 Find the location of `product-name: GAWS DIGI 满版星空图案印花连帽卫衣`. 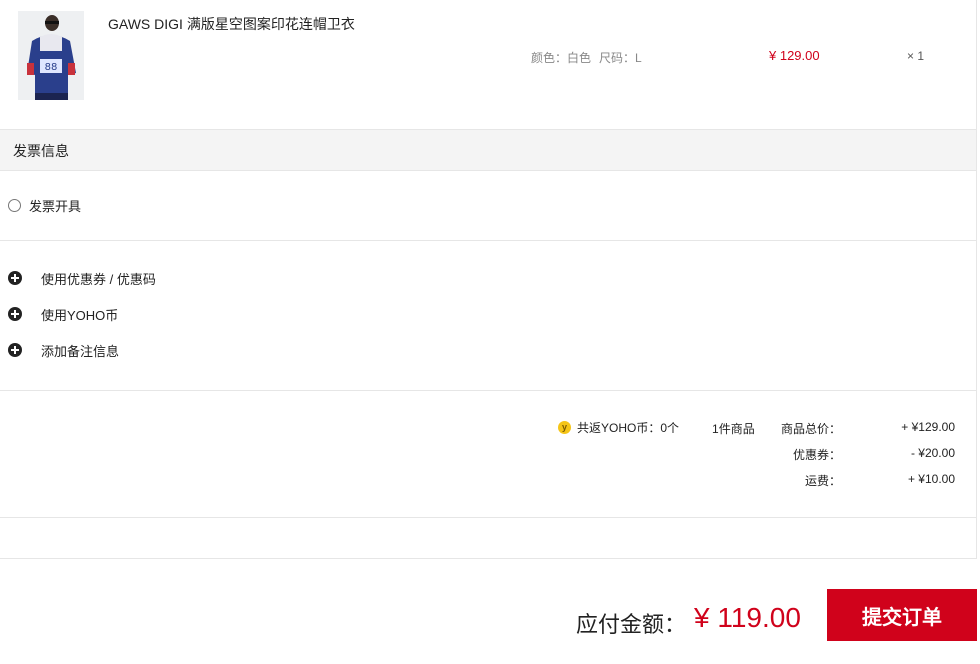

product-name: GAWS DIGI 满版星空图案印花连帽卫衣 is located at coordinates (231, 24).